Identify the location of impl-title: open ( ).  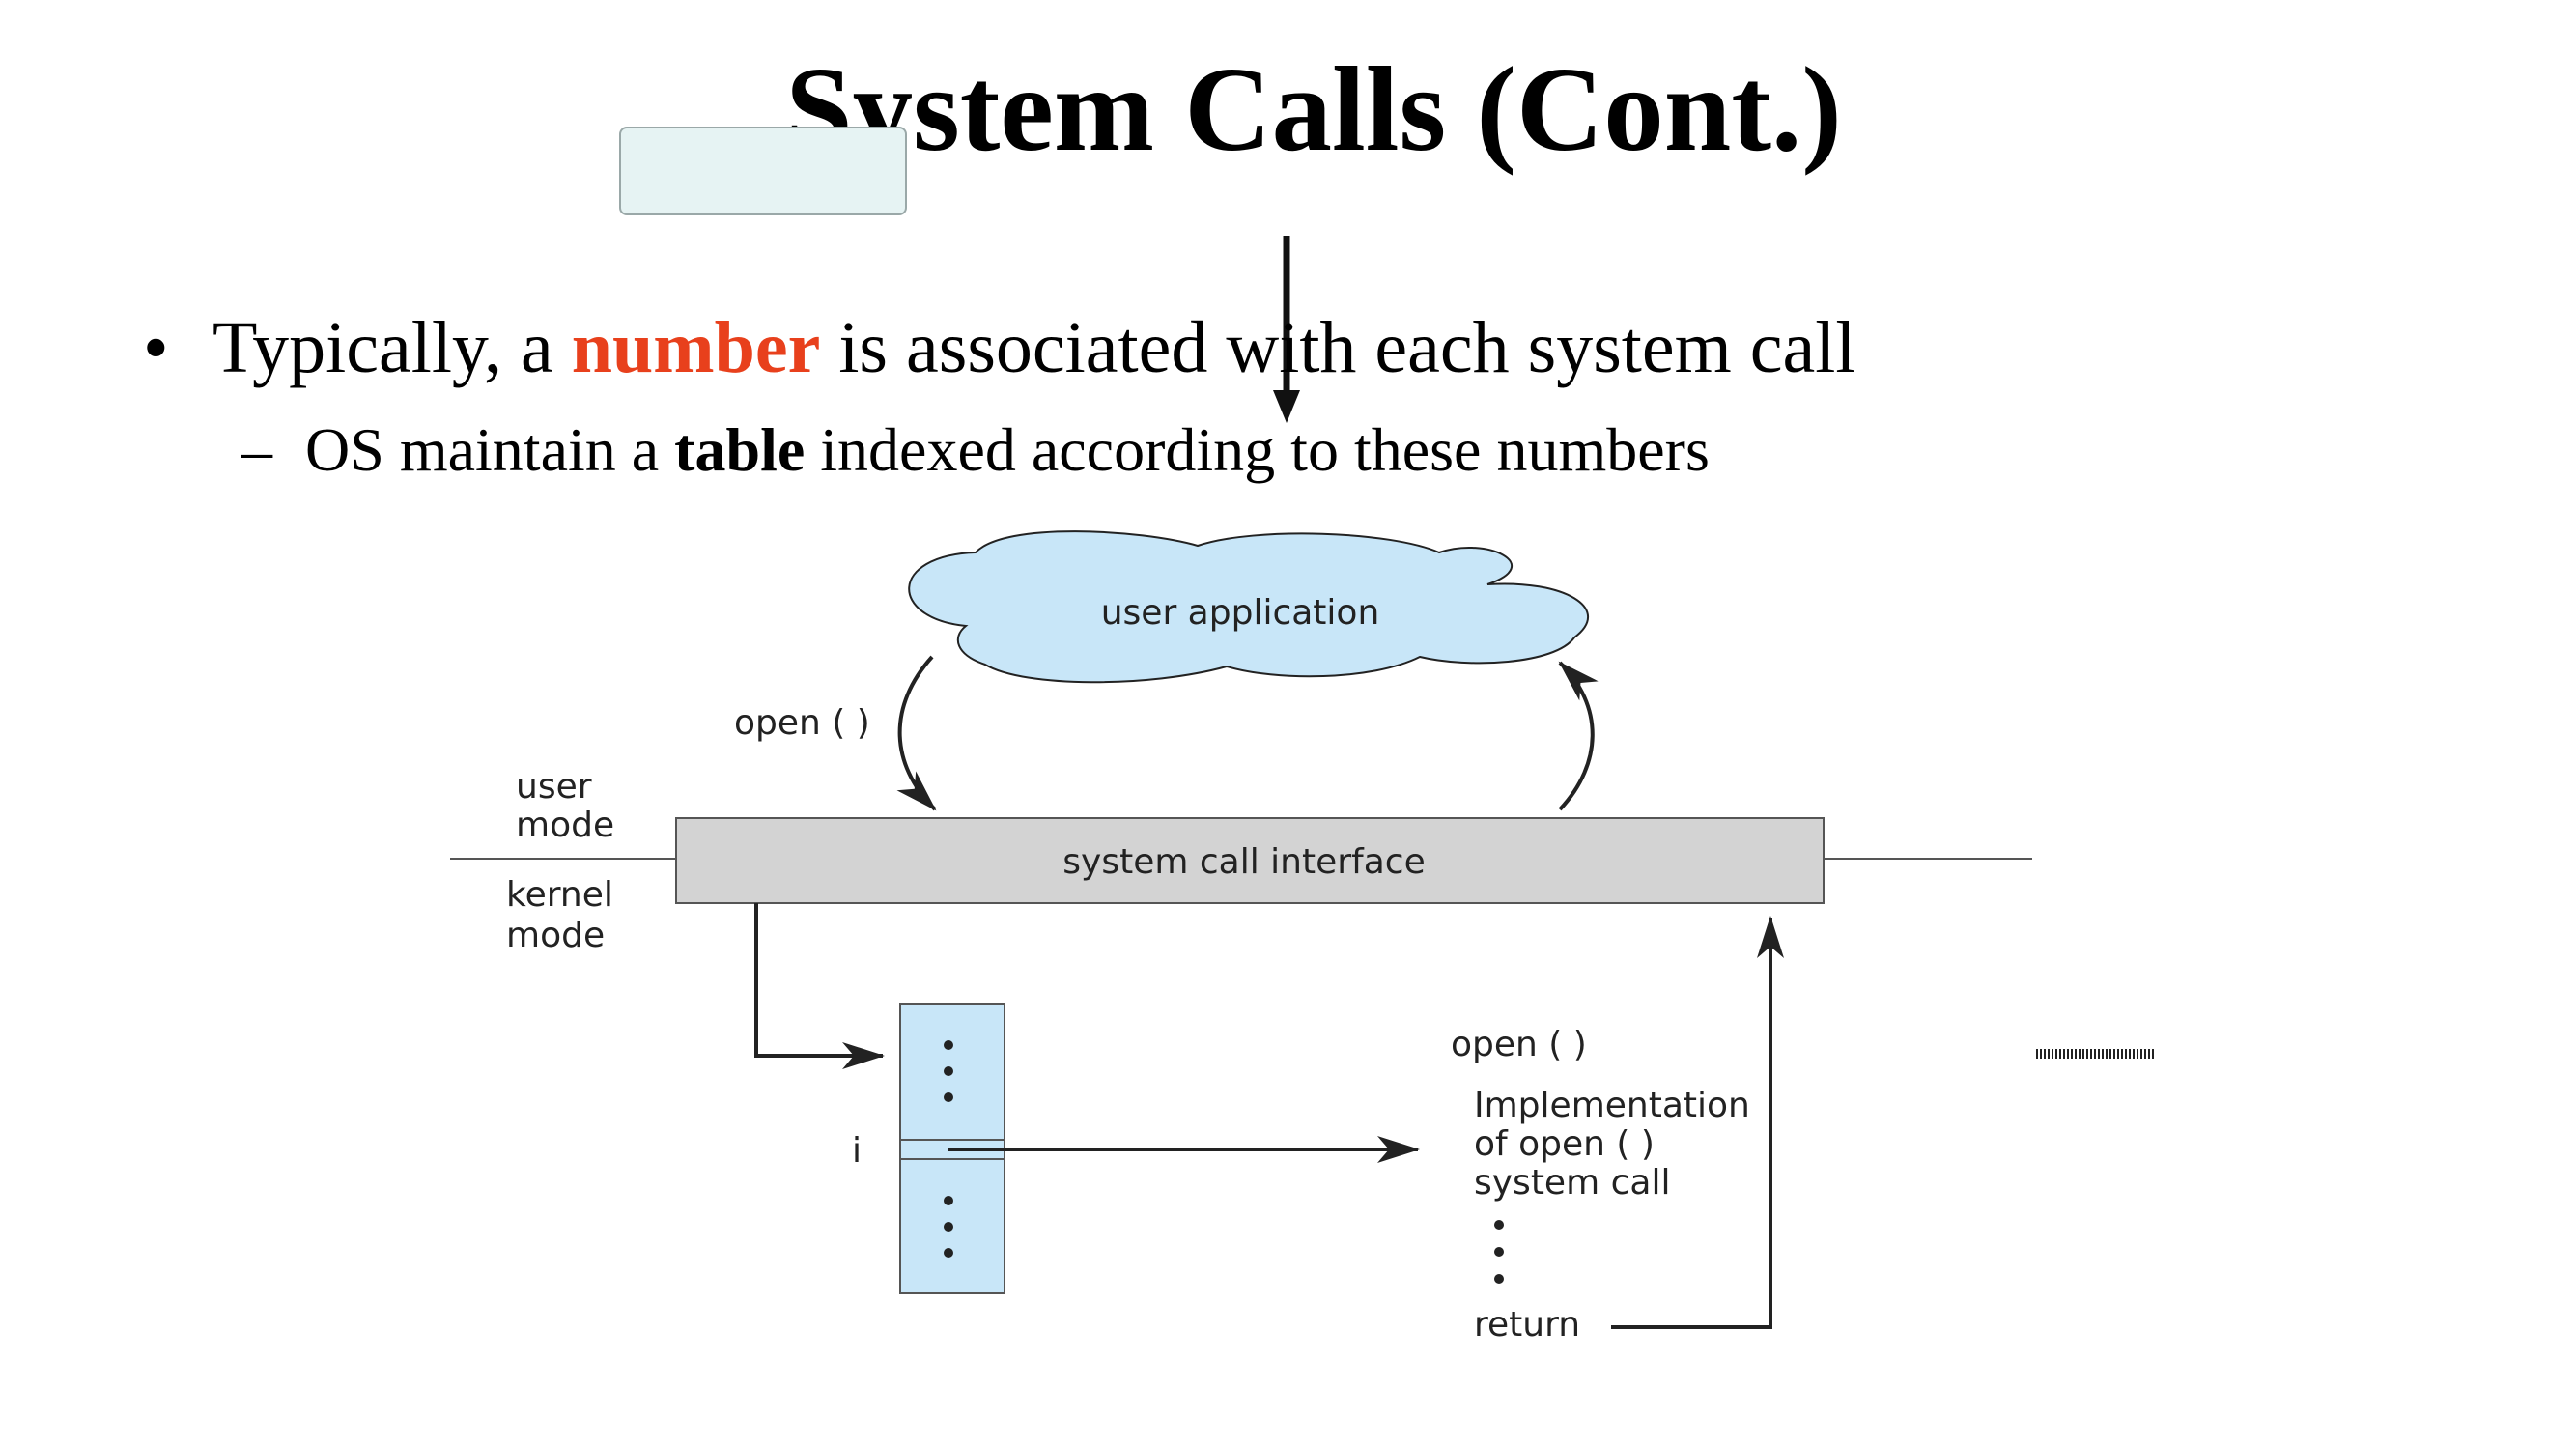
(1519, 1045).